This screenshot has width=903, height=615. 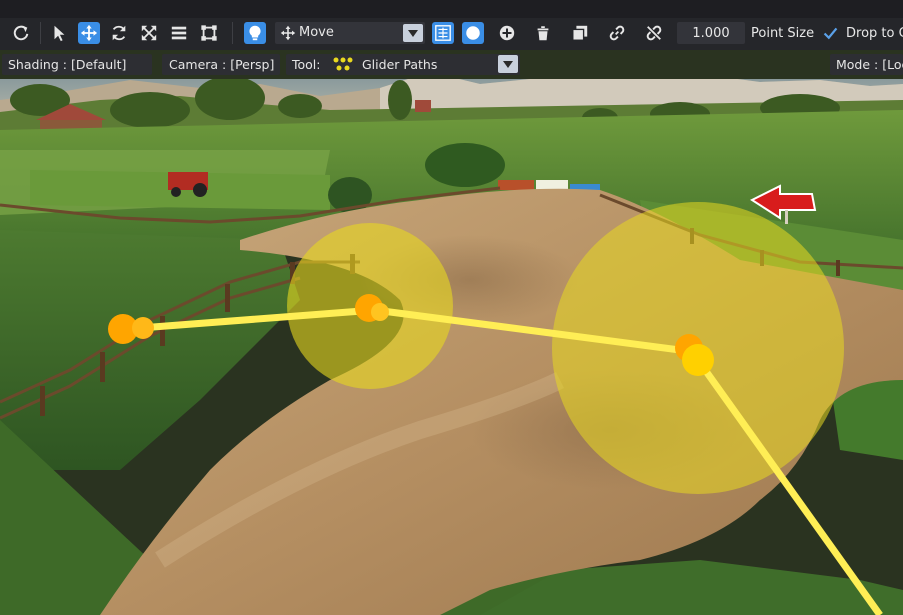 What do you see at coordinates (580, 33) in the screenshot?
I see `duplicate-icon` at bounding box center [580, 33].